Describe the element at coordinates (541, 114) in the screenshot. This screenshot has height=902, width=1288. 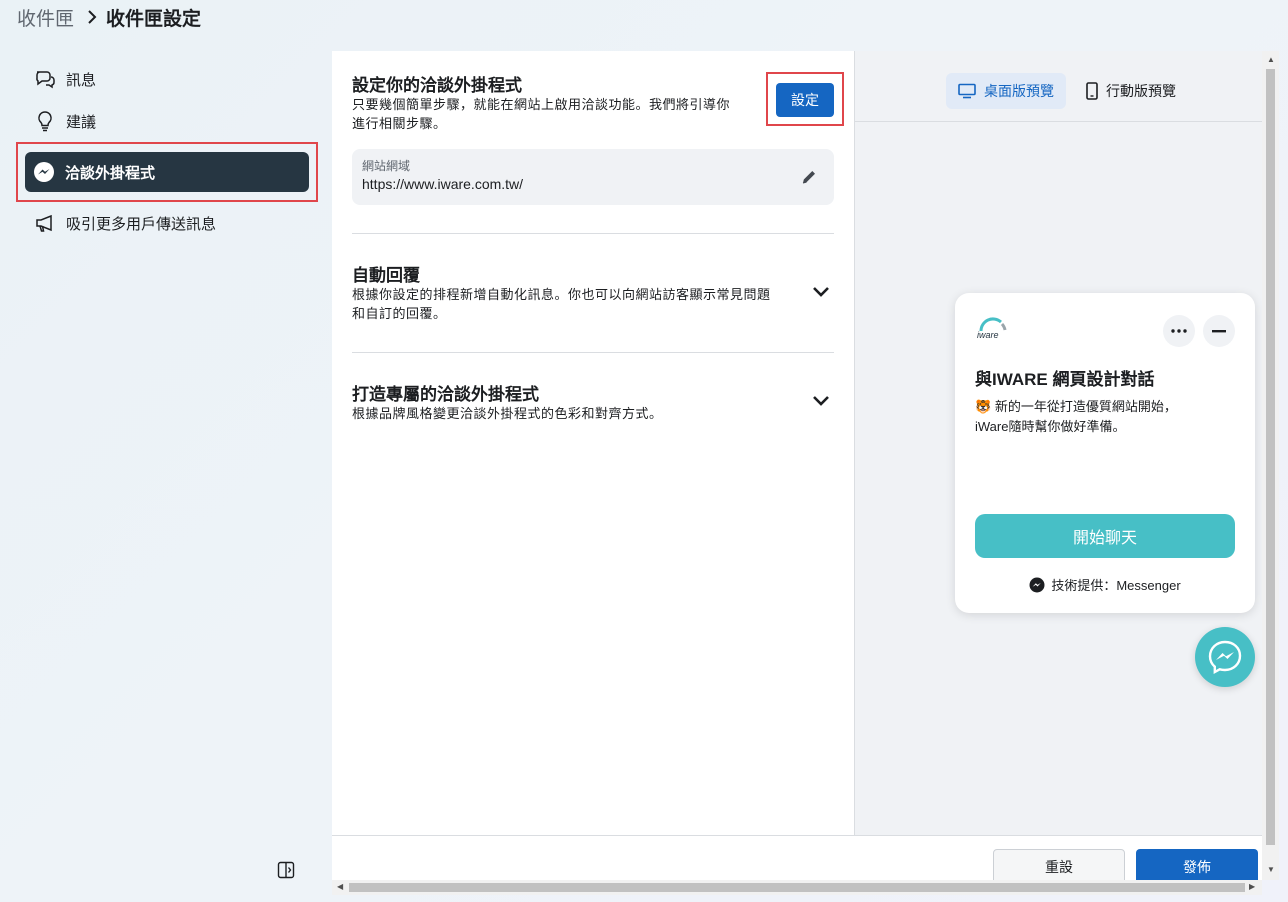
I see `setup-description: 只要幾個簡單步驟，就能在網站上啟用洽談功能。我們將引導你 進行相關步驟。` at that location.